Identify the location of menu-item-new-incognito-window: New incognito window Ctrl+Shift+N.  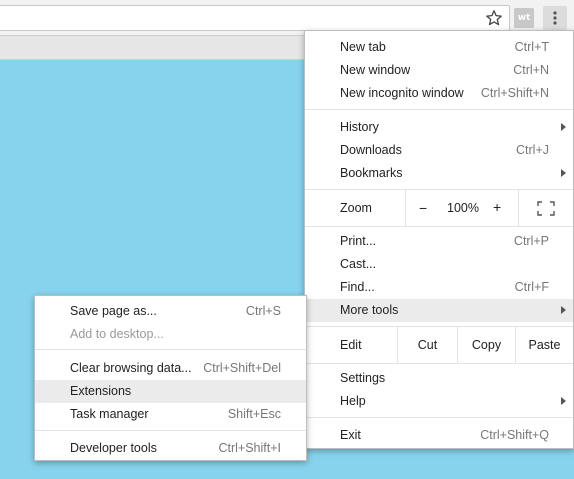
(439, 93).